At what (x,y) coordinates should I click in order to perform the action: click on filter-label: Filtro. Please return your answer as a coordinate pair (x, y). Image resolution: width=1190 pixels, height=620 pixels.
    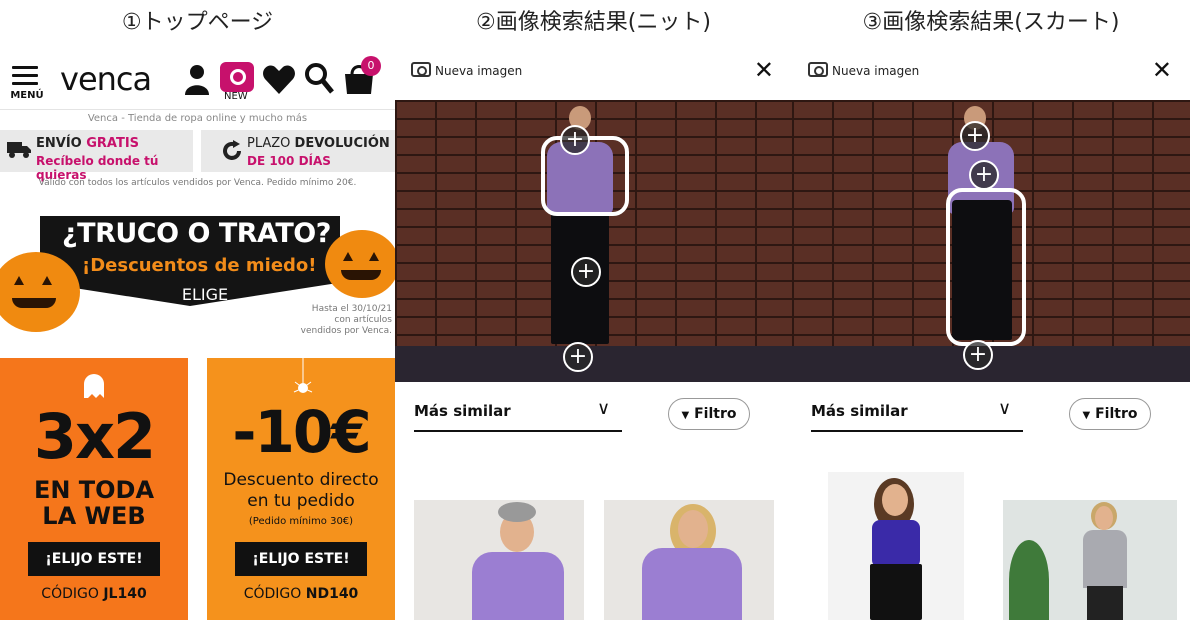
    Looking at the image, I should click on (715, 414).